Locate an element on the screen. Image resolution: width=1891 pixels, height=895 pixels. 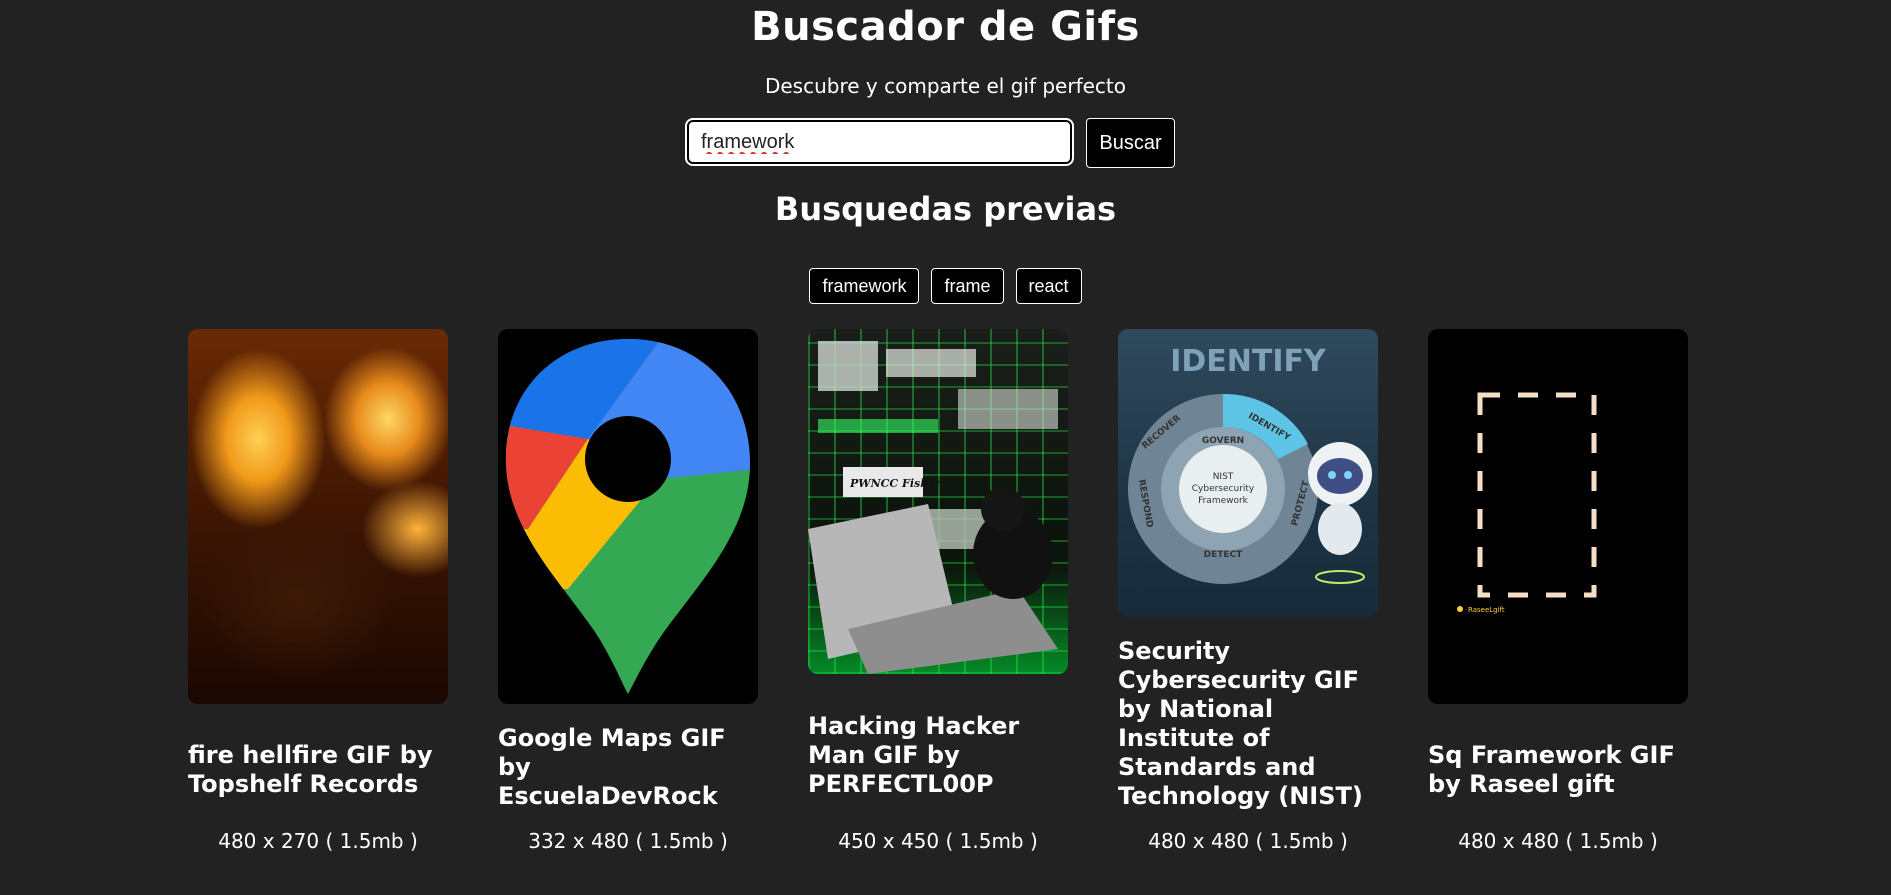
page-subtitle: Descubre y comparte el gif perfecto is located at coordinates (945, 86).